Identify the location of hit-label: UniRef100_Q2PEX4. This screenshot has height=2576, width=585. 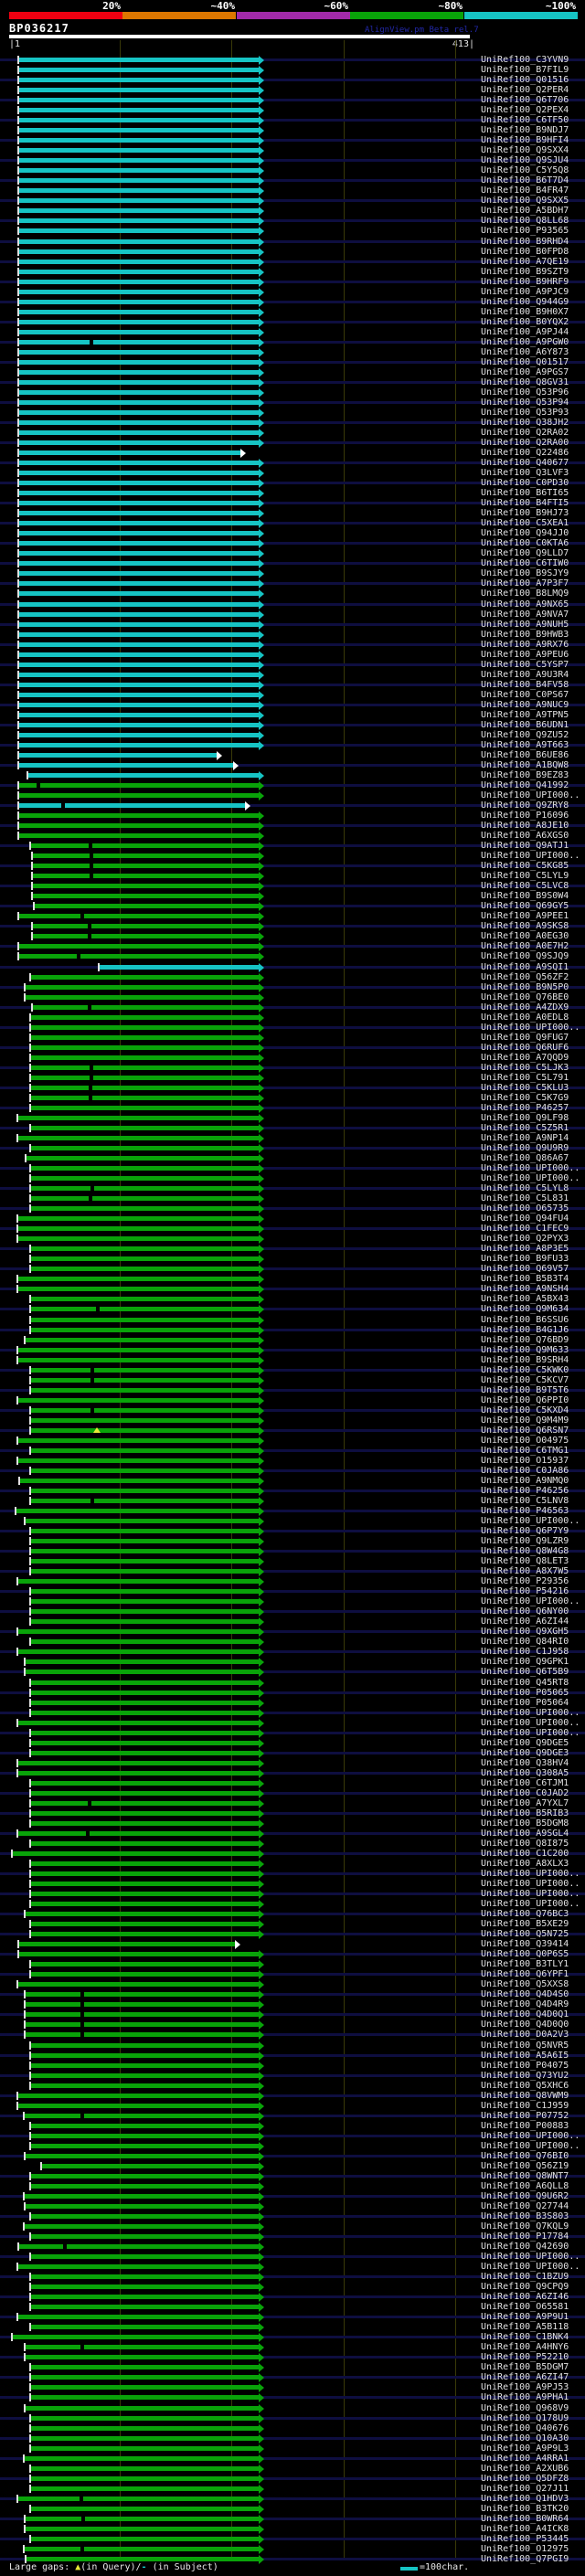
(525, 110).